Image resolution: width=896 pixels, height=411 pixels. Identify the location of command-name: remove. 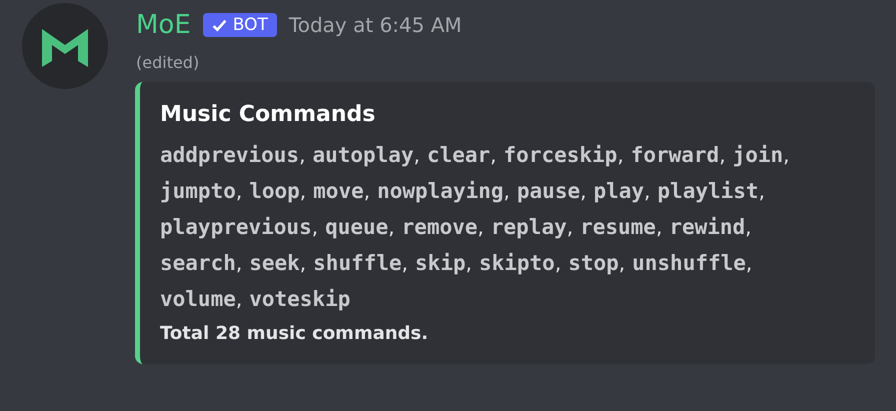
(440, 227).